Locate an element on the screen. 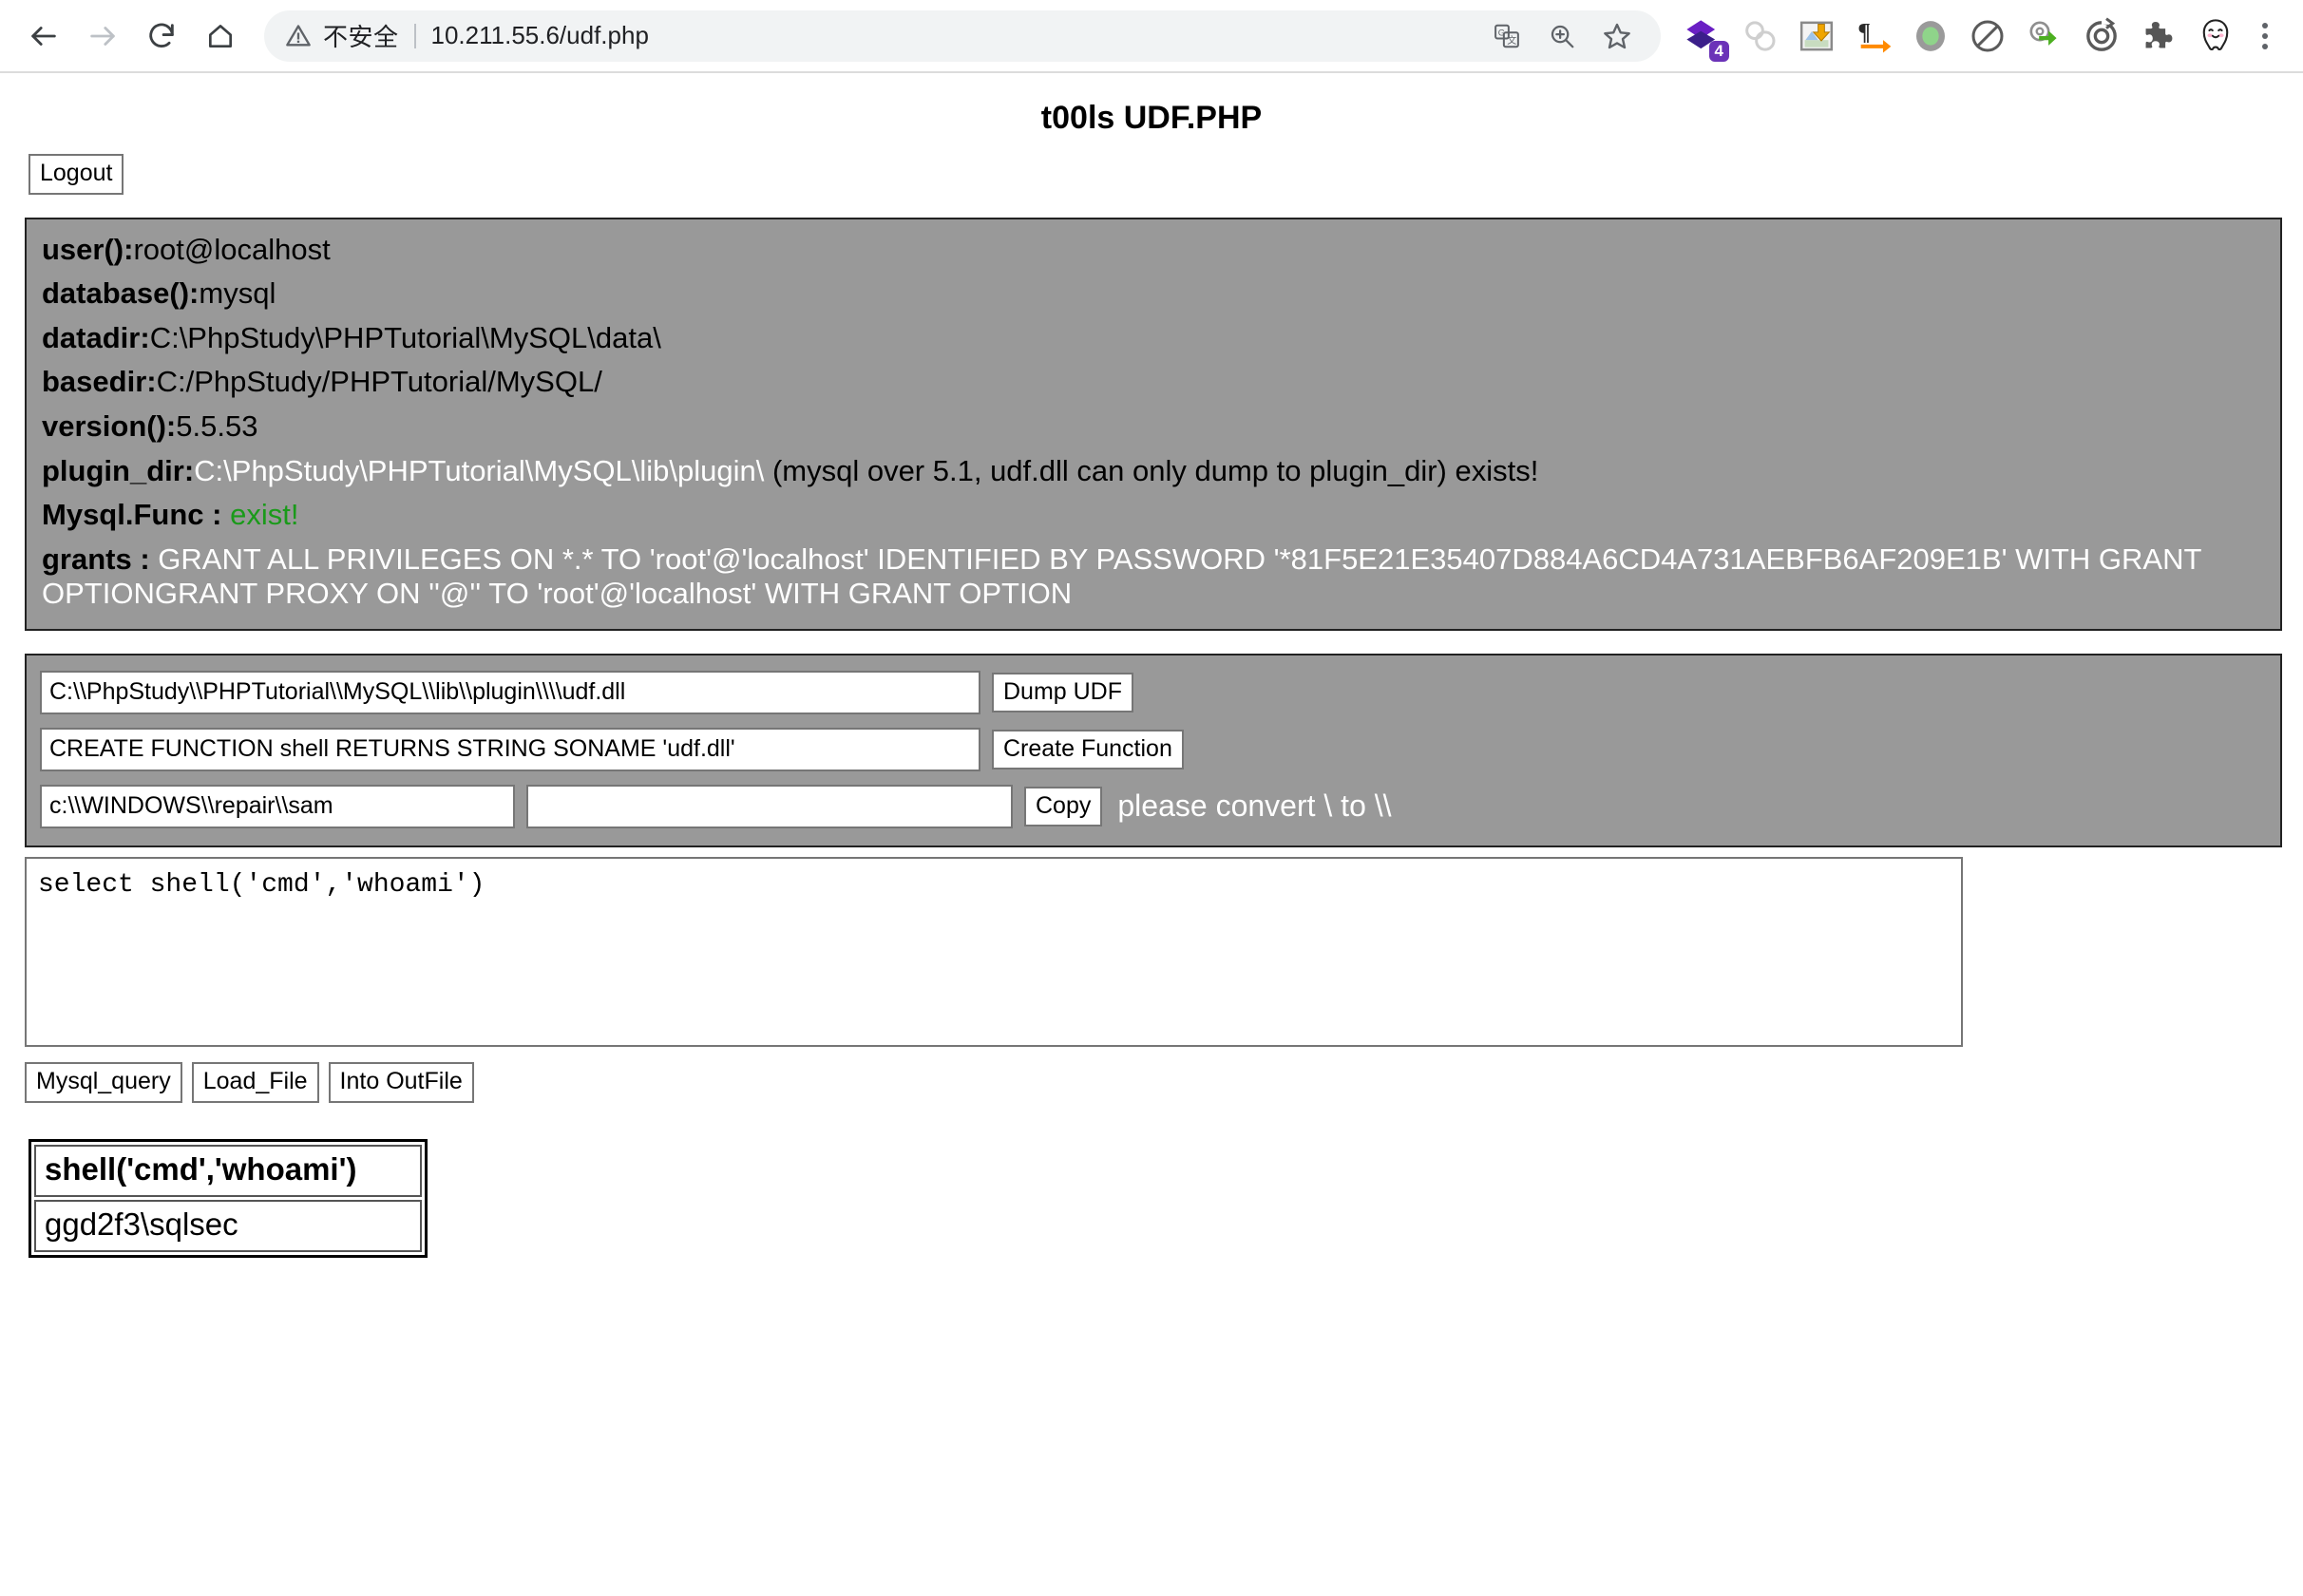 This screenshot has height=1596, width=2303. browser-toolbar: 不安全 10.211.55.6/udf.php G文 4 ¶ is located at coordinates (1151, 36).